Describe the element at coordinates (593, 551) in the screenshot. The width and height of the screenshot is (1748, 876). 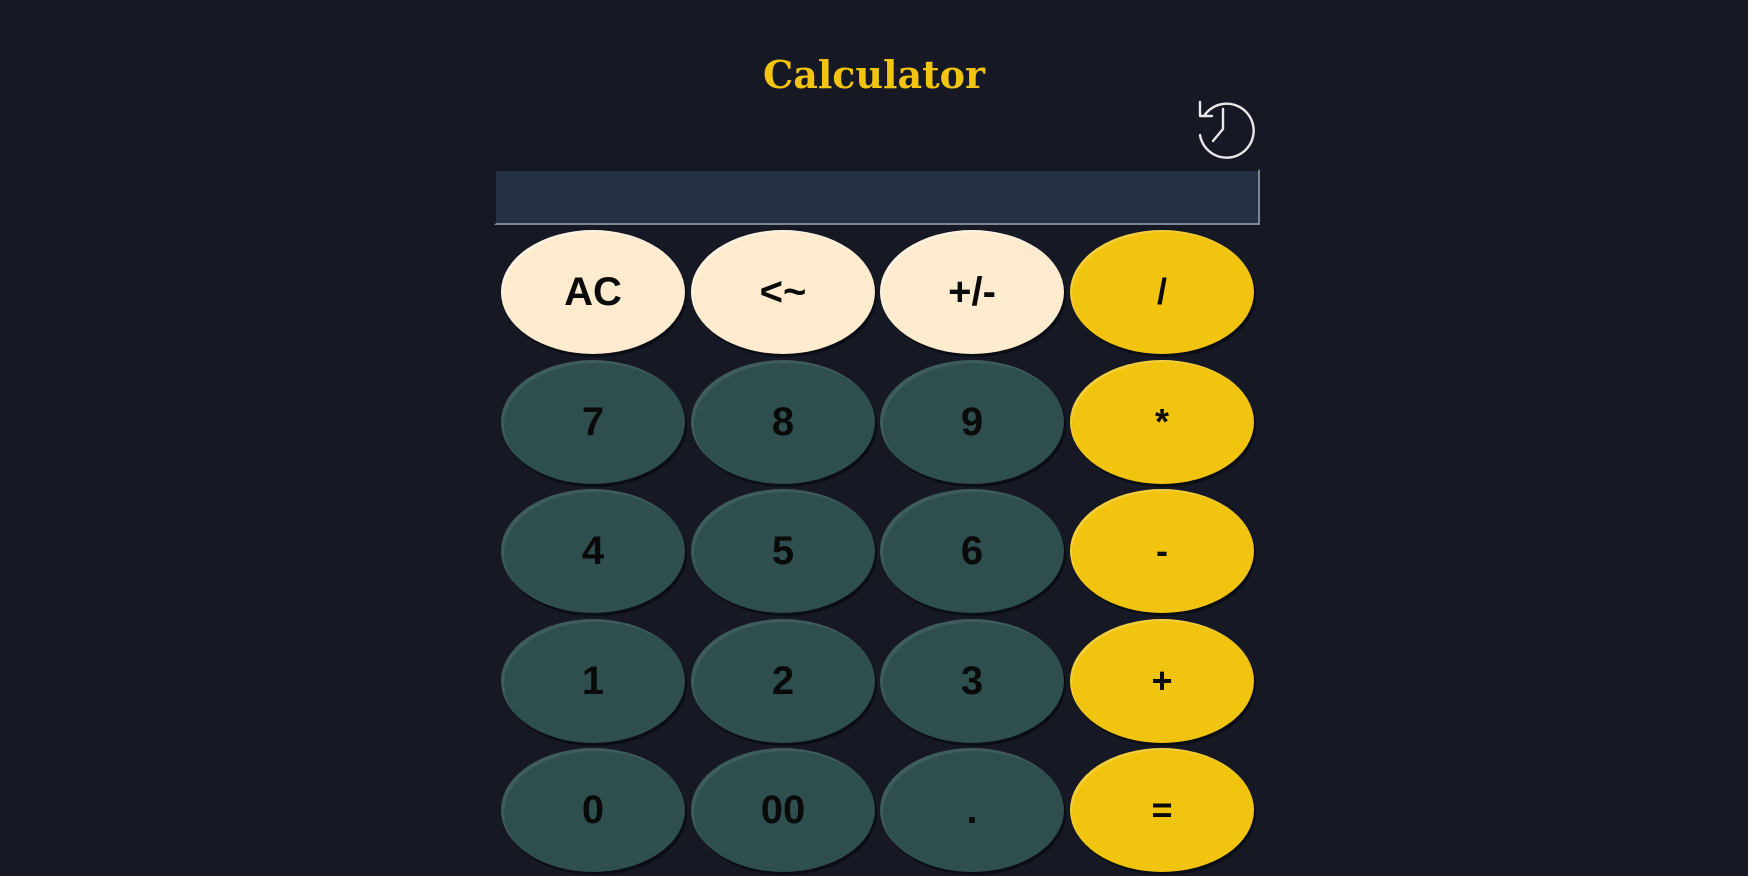
I see `digit-4-button: 4` at that location.